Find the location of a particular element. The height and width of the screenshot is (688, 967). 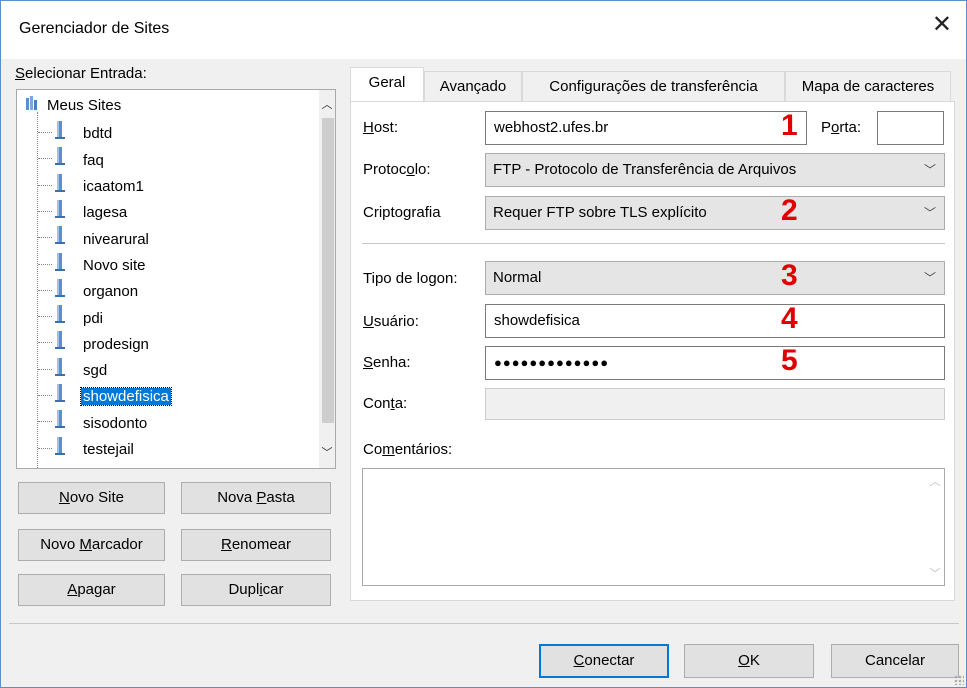

ok-button: OK is located at coordinates (749, 661).